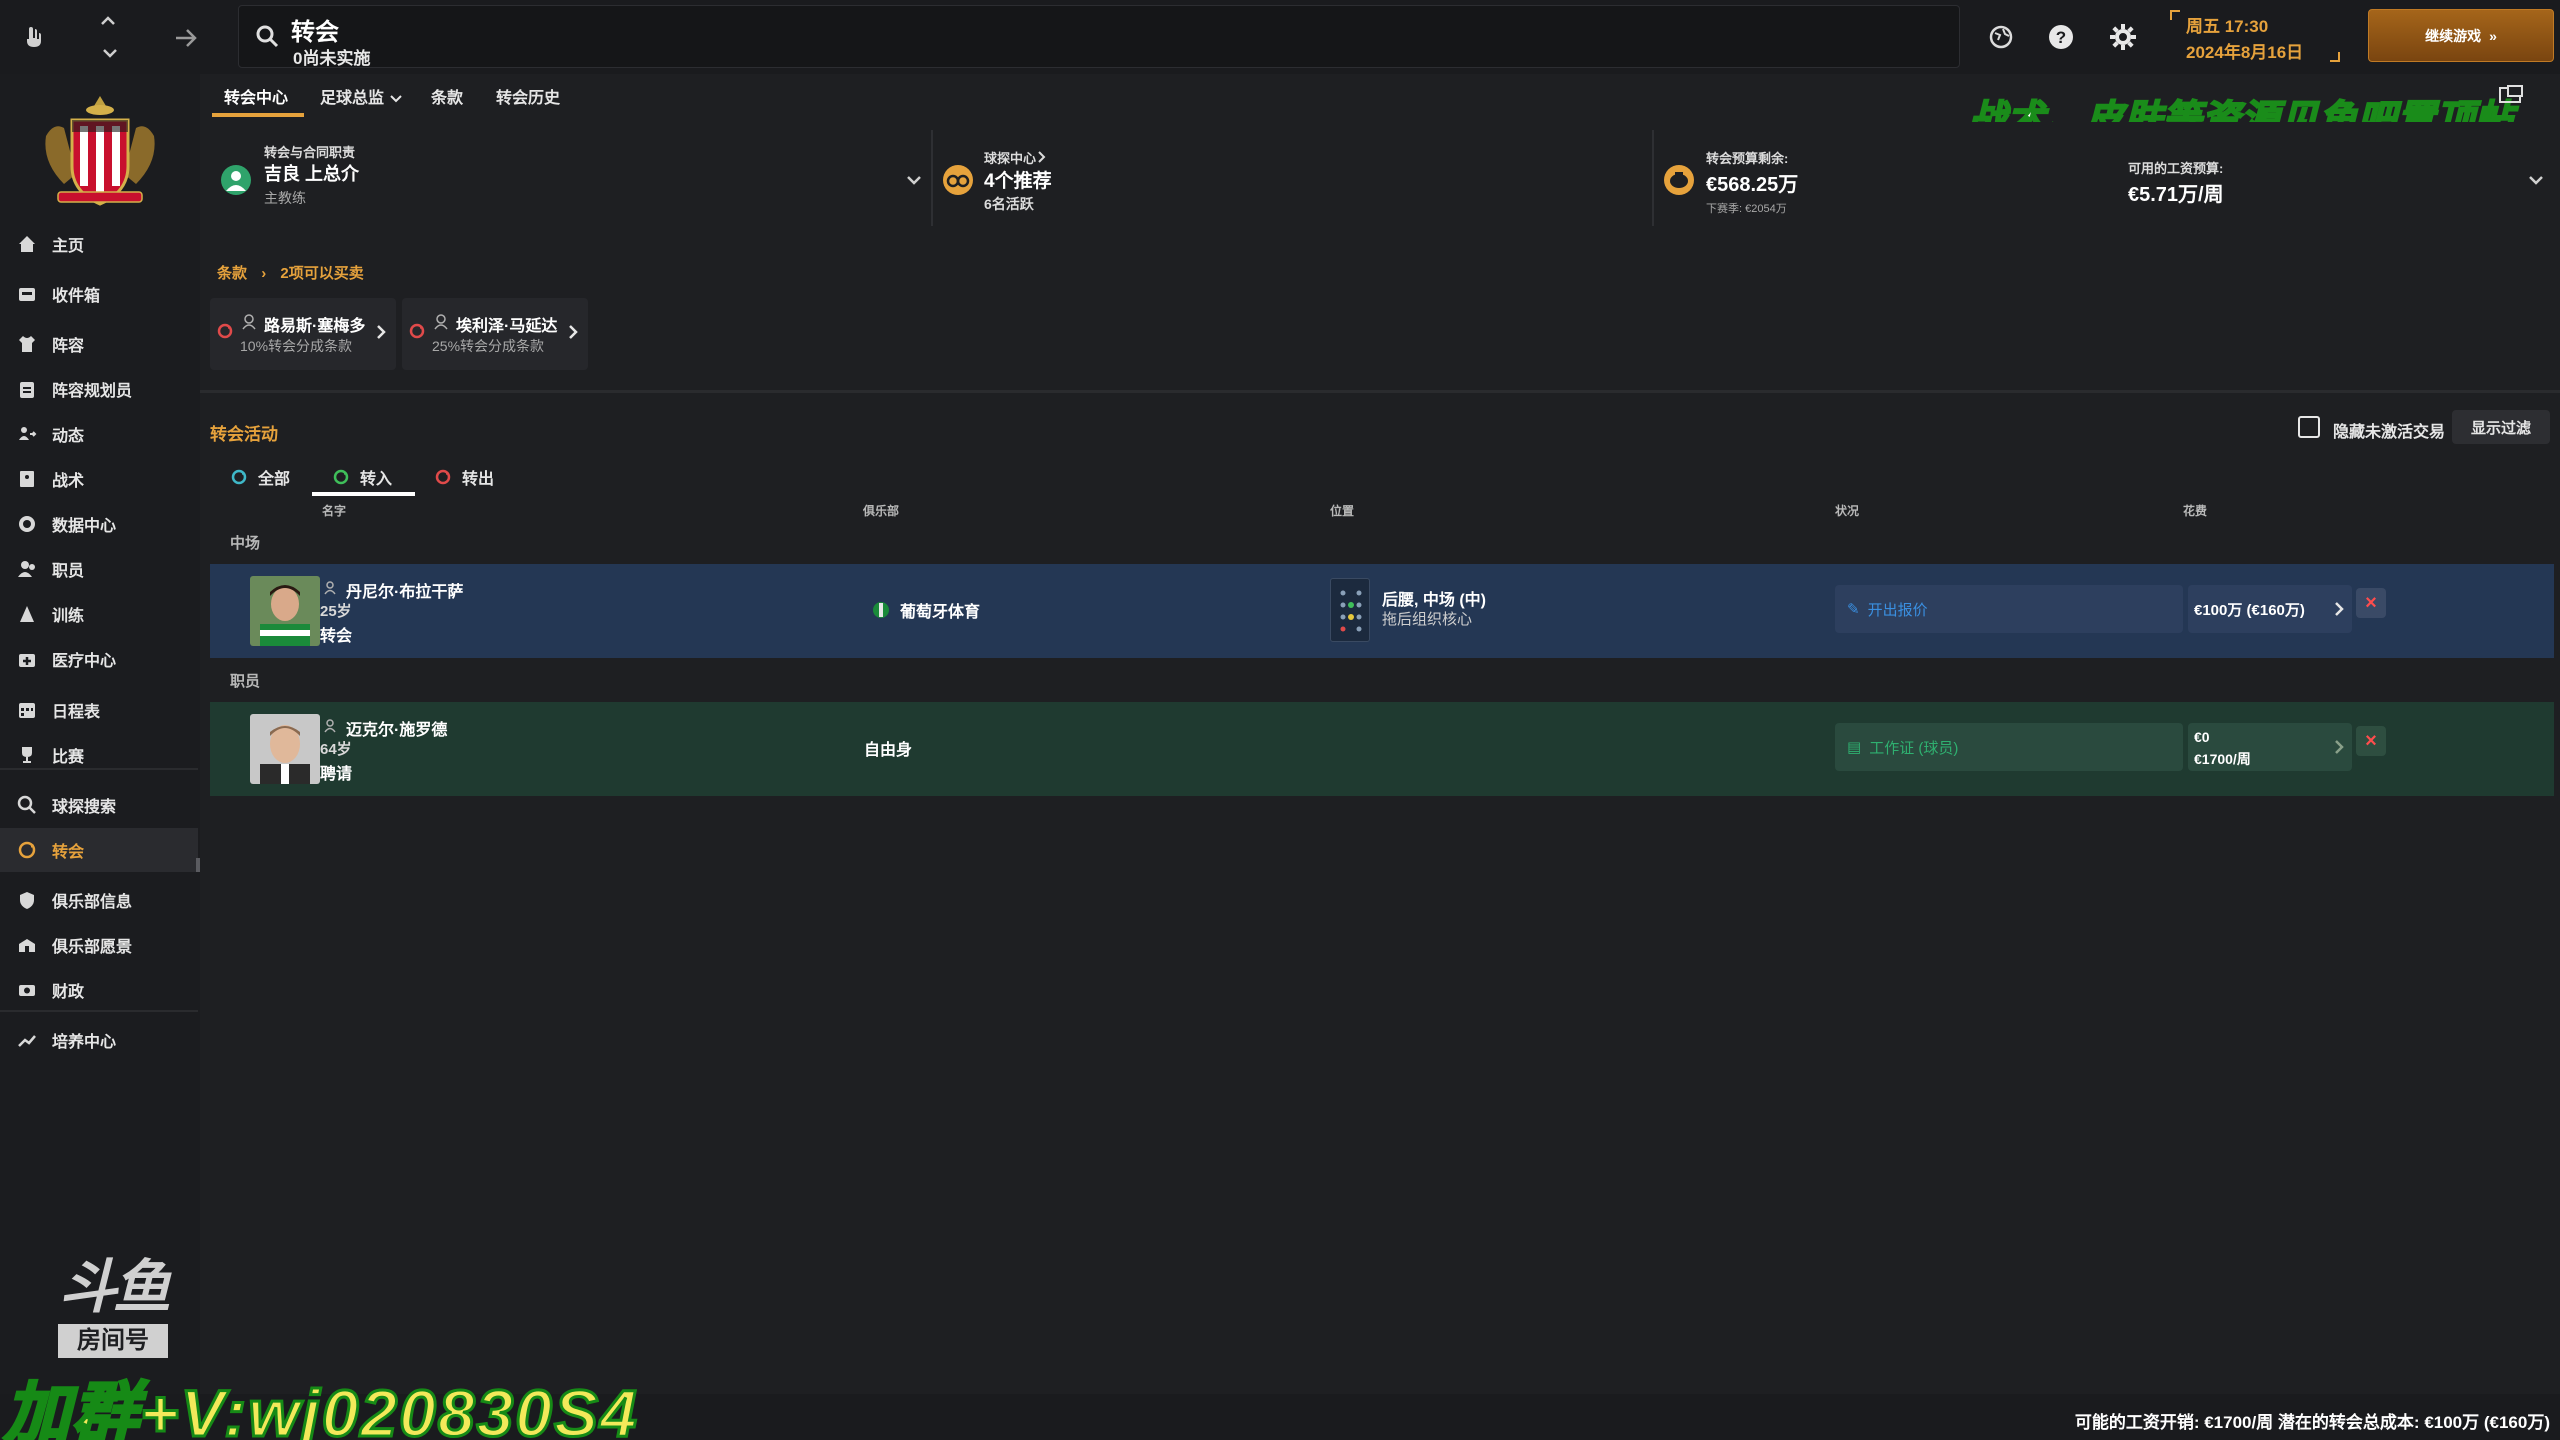 This screenshot has width=2560, height=1440. What do you see at coordinates (396, 99) in the screenshot?
I see `chevron-down-icon` at bounding box center [396, 99].